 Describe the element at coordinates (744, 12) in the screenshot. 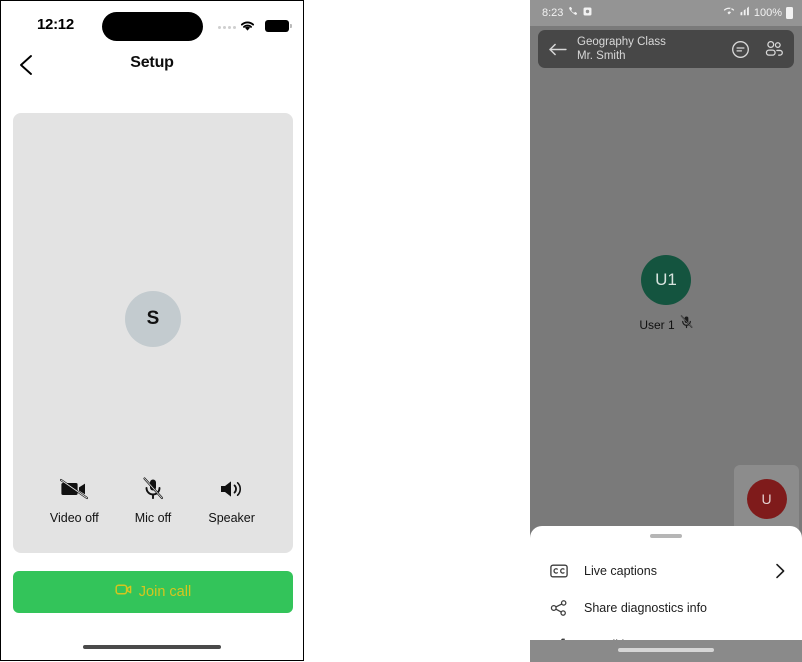

I see `cell-signal-icon` at that location.